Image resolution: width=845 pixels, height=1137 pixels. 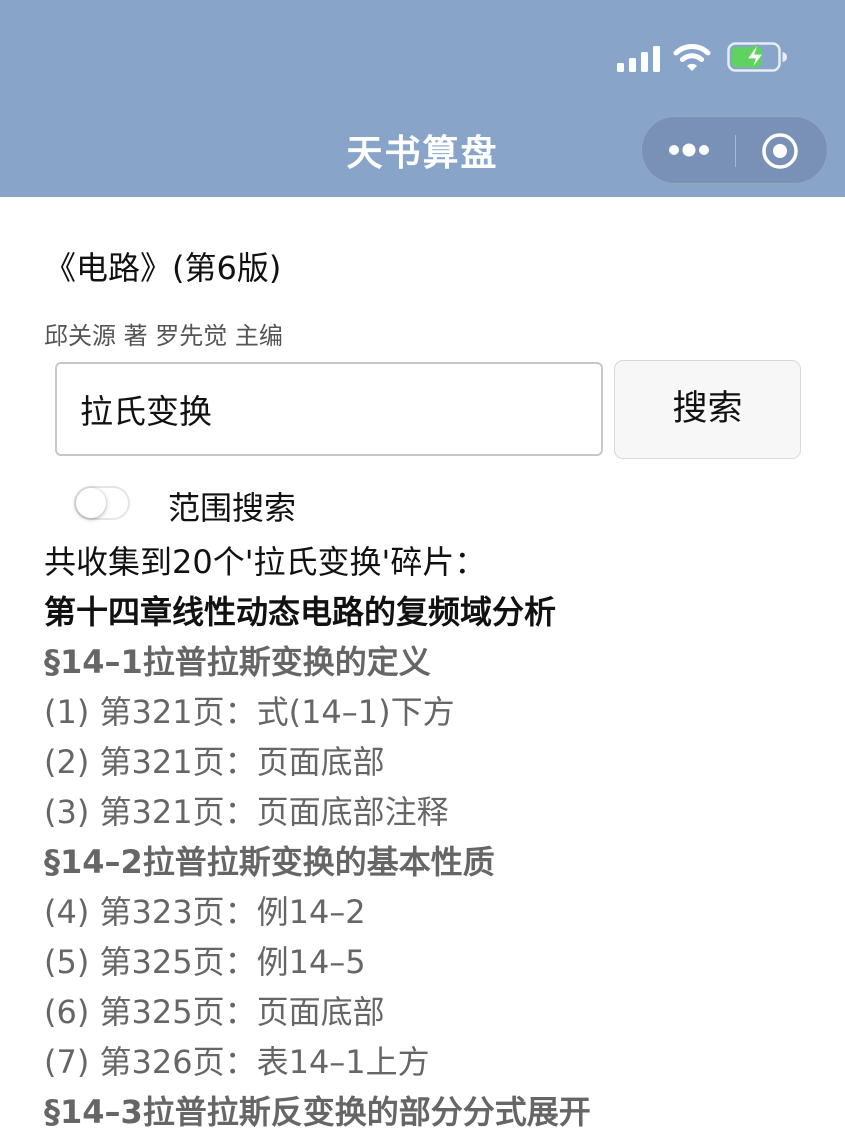 What do you see at coordinates (265, 562) in the screenshot?
I see `results-summary: 共收集到20个'拉氏变换'碎片：` at bounding box center [265, 562].